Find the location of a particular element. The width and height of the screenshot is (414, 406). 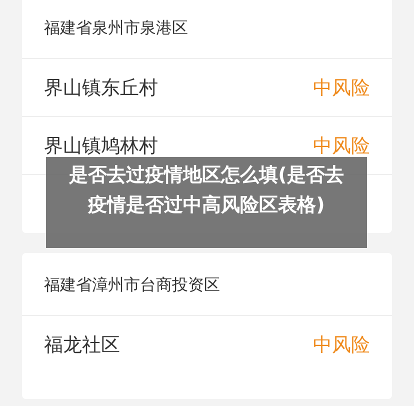

place-name: 界山镇鸠林村 is located at coordinates (101, 146).